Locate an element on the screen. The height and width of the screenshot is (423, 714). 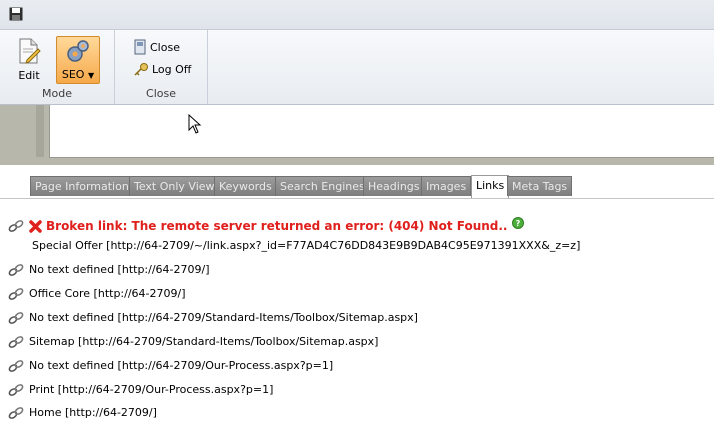
close-button: Close is located at coordinates (156, 47).